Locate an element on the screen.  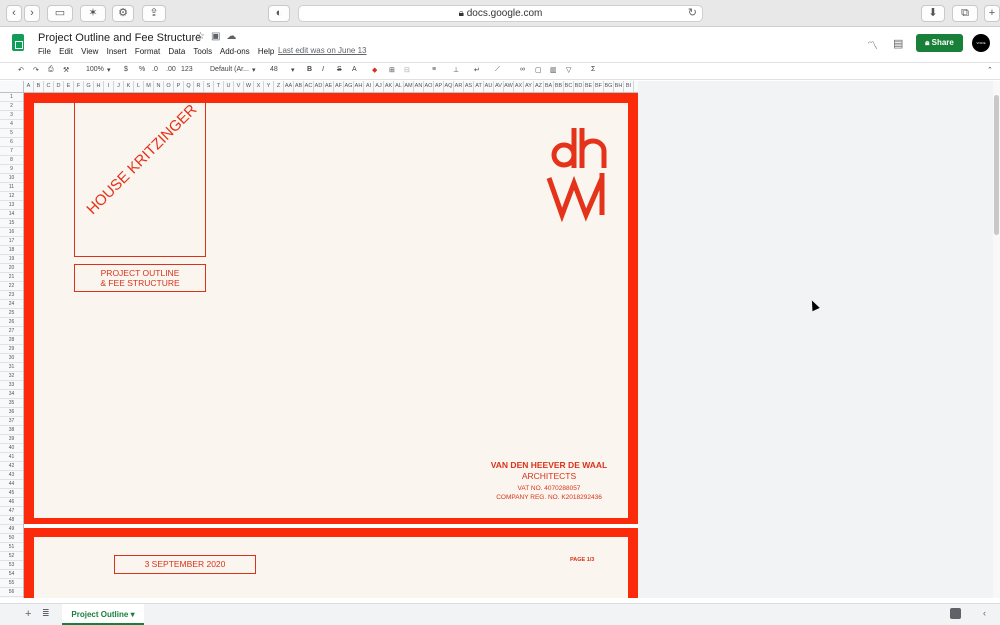
merge-cells-icon: ⊟ is located at coordinates (407, 70).